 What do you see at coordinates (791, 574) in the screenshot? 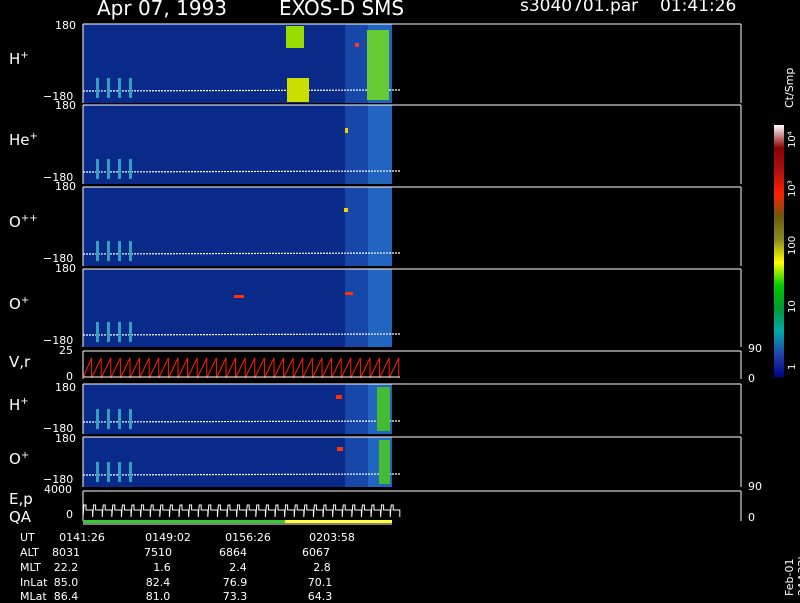
I see `footer-id: Feb-01 2AA32L` at bounding box center [791, 574].